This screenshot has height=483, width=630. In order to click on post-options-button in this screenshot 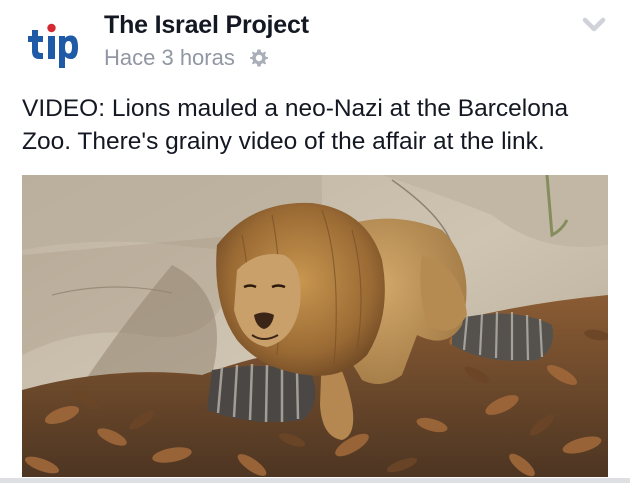, I will do `click(594, 25)`.